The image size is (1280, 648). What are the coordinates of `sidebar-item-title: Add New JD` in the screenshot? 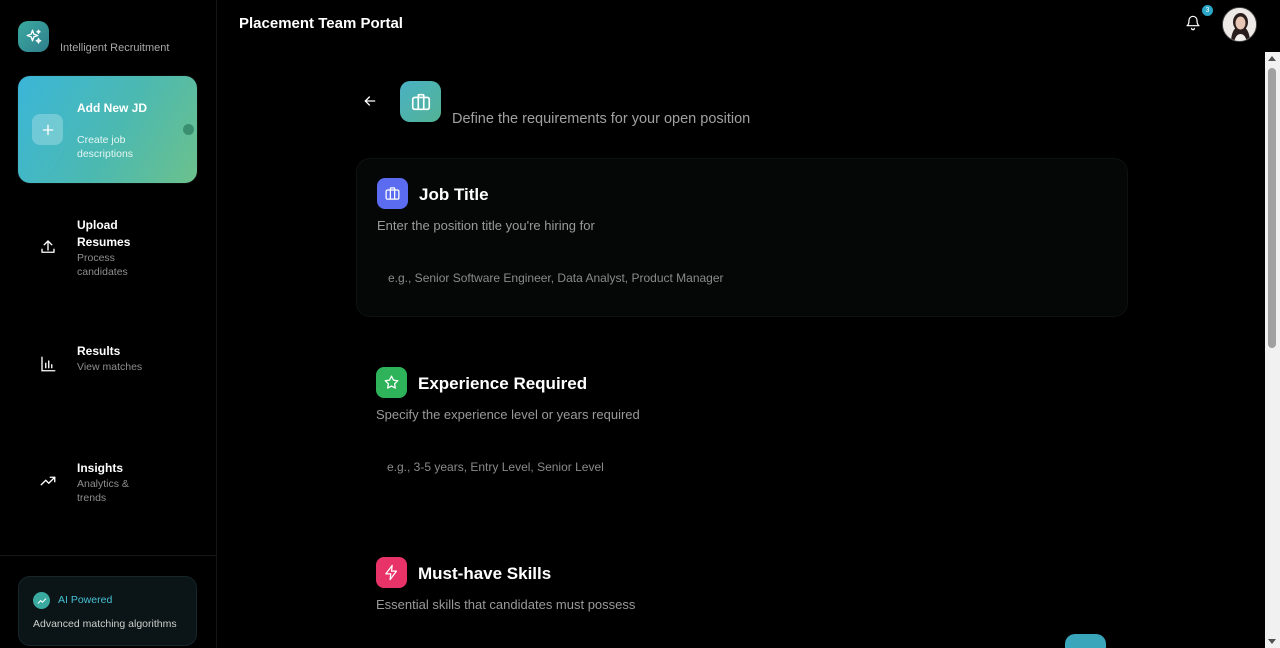 It's located at (112, 108).